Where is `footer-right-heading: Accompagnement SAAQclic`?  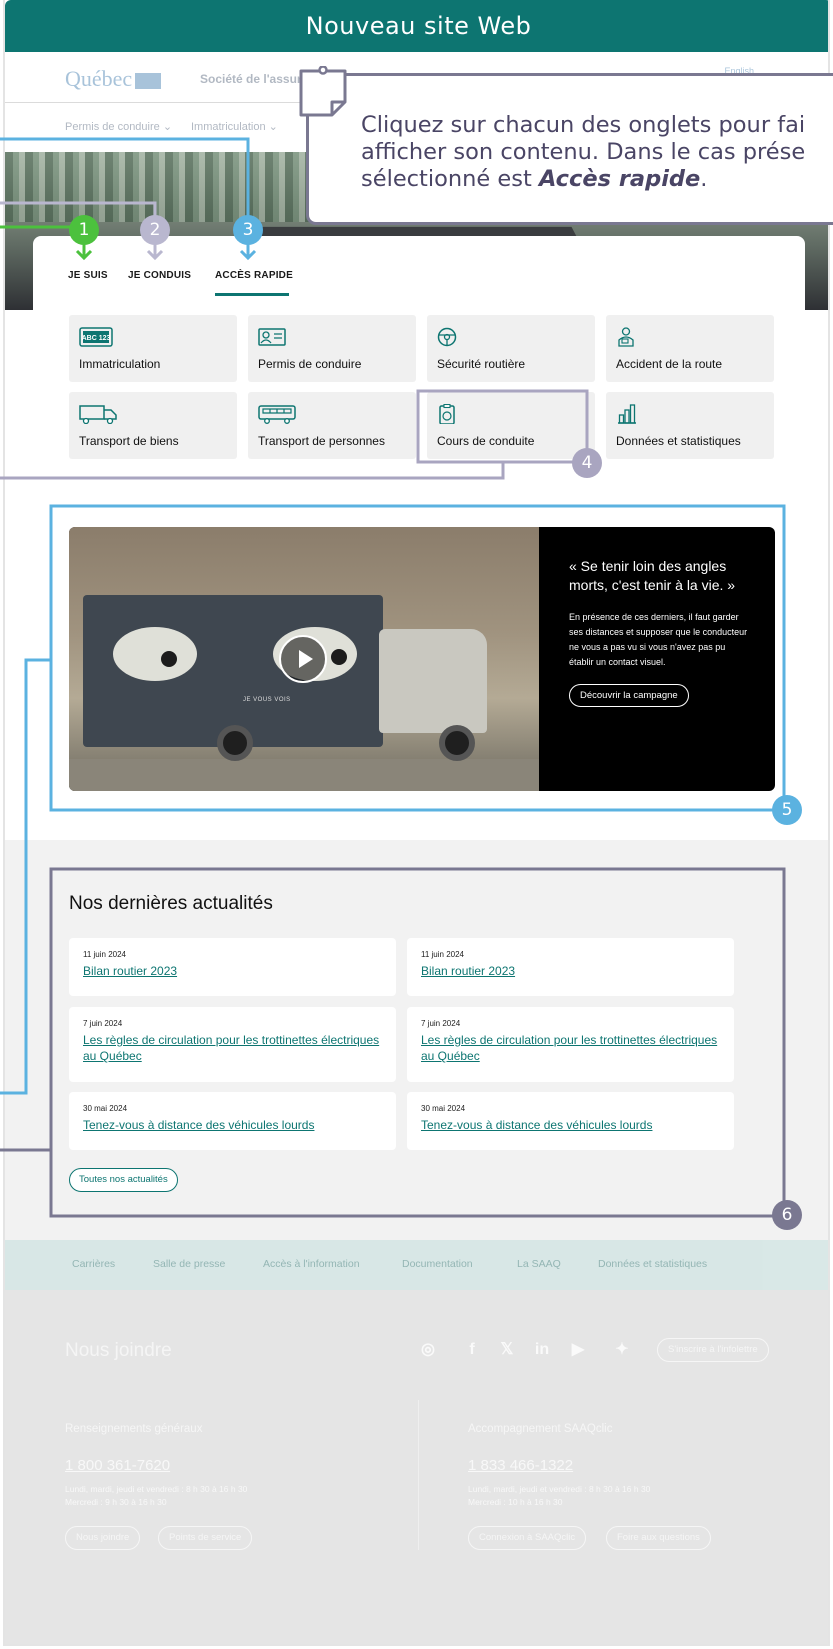 footer-right-heading: Accompagnement SAAQclic is located at coordinates (540, 1429).